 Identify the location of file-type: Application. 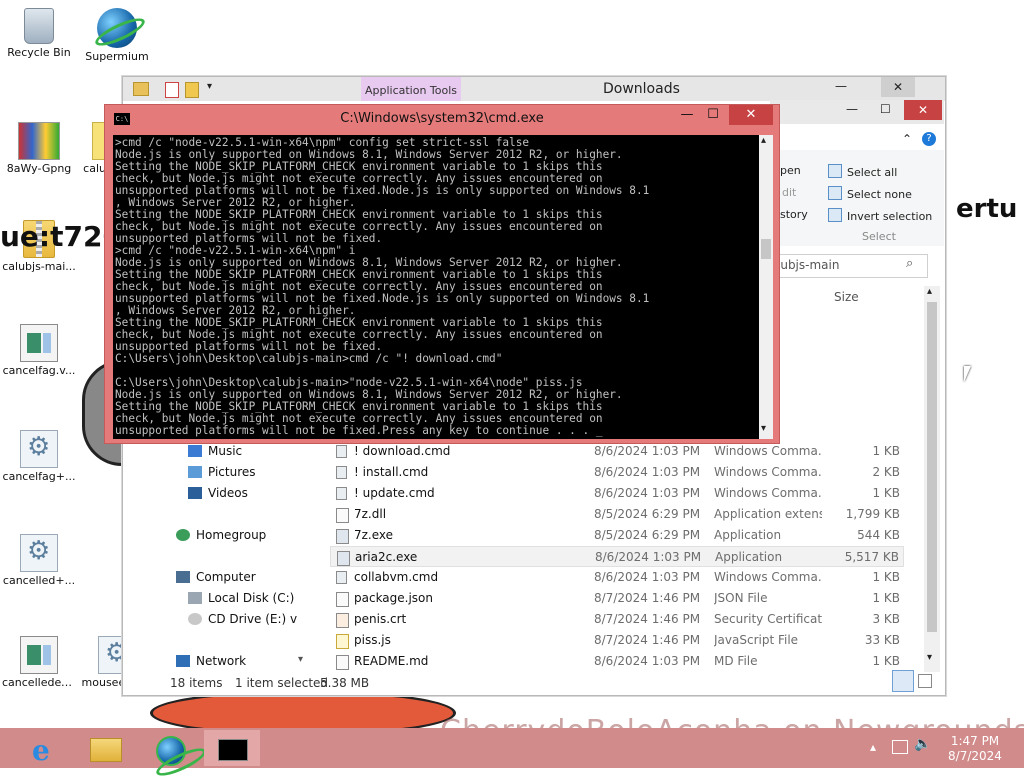
(749, 557).